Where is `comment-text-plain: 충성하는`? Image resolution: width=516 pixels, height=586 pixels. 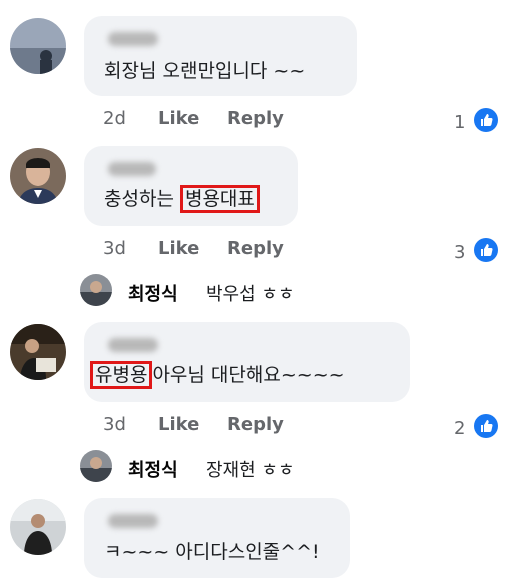 comment-text-plain: 충성하는 is located at coordinates (142, 199).